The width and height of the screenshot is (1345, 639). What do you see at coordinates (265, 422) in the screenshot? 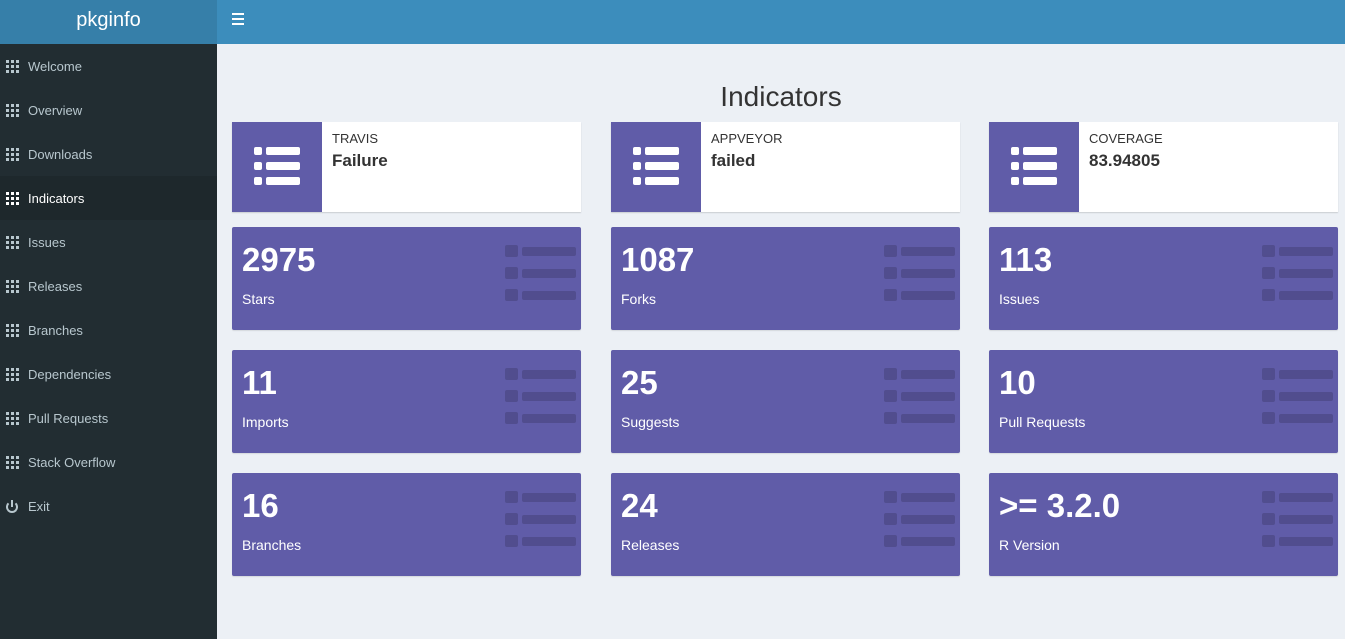
I see `value-box-label: Imports` at bounding box center [265, 422].